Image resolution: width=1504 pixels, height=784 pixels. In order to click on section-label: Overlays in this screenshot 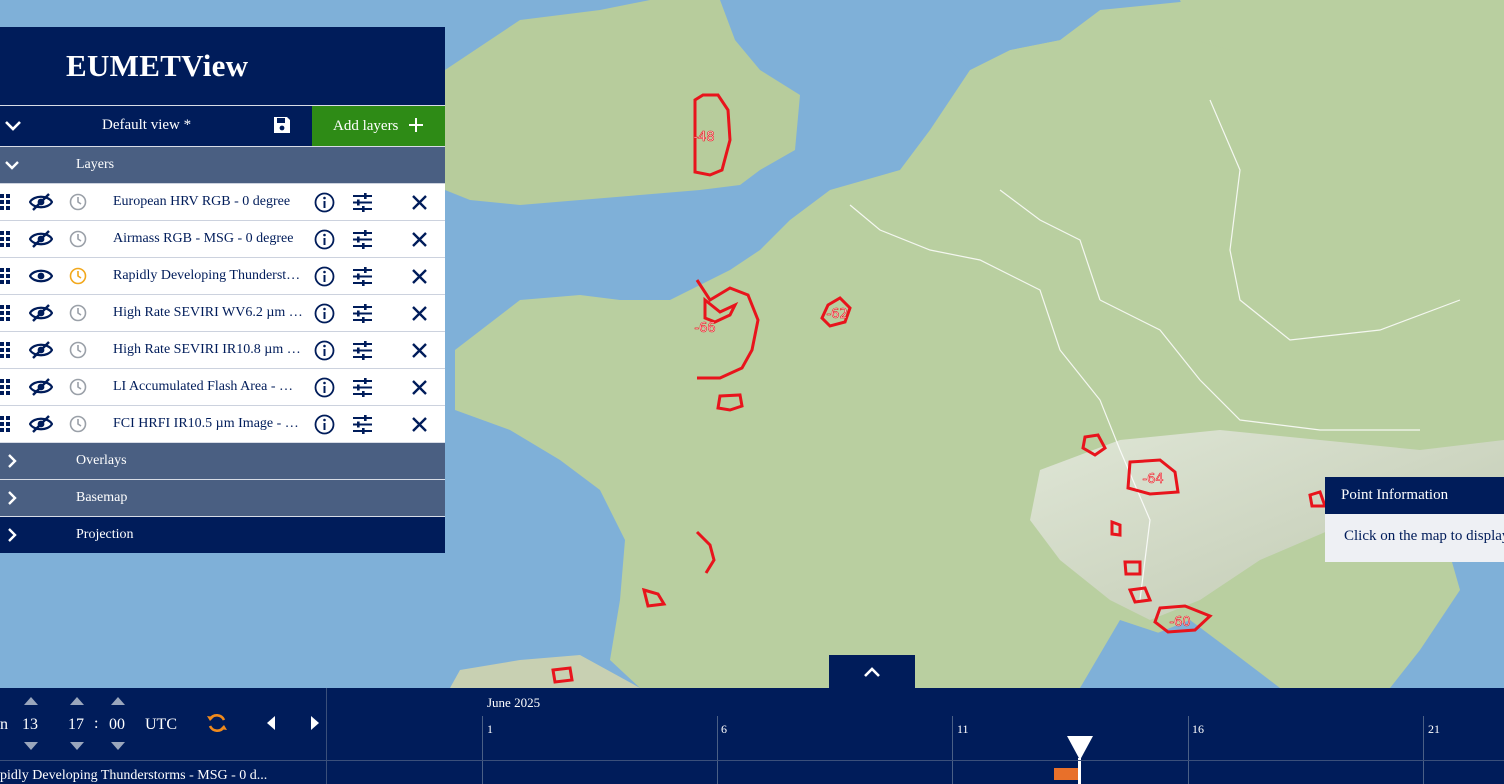, I will do `click(101, 460)`.